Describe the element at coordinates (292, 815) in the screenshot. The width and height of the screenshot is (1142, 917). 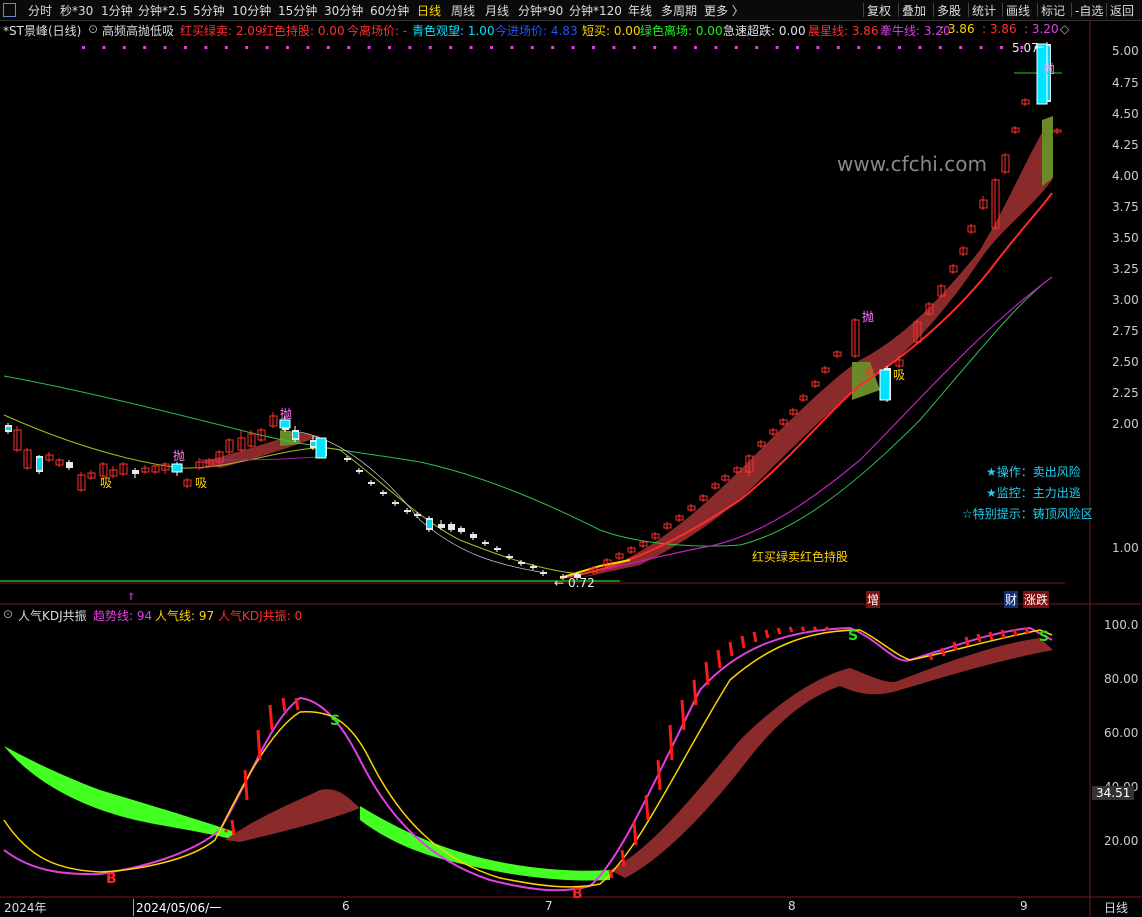
I see `kdj-red-band` at that location.